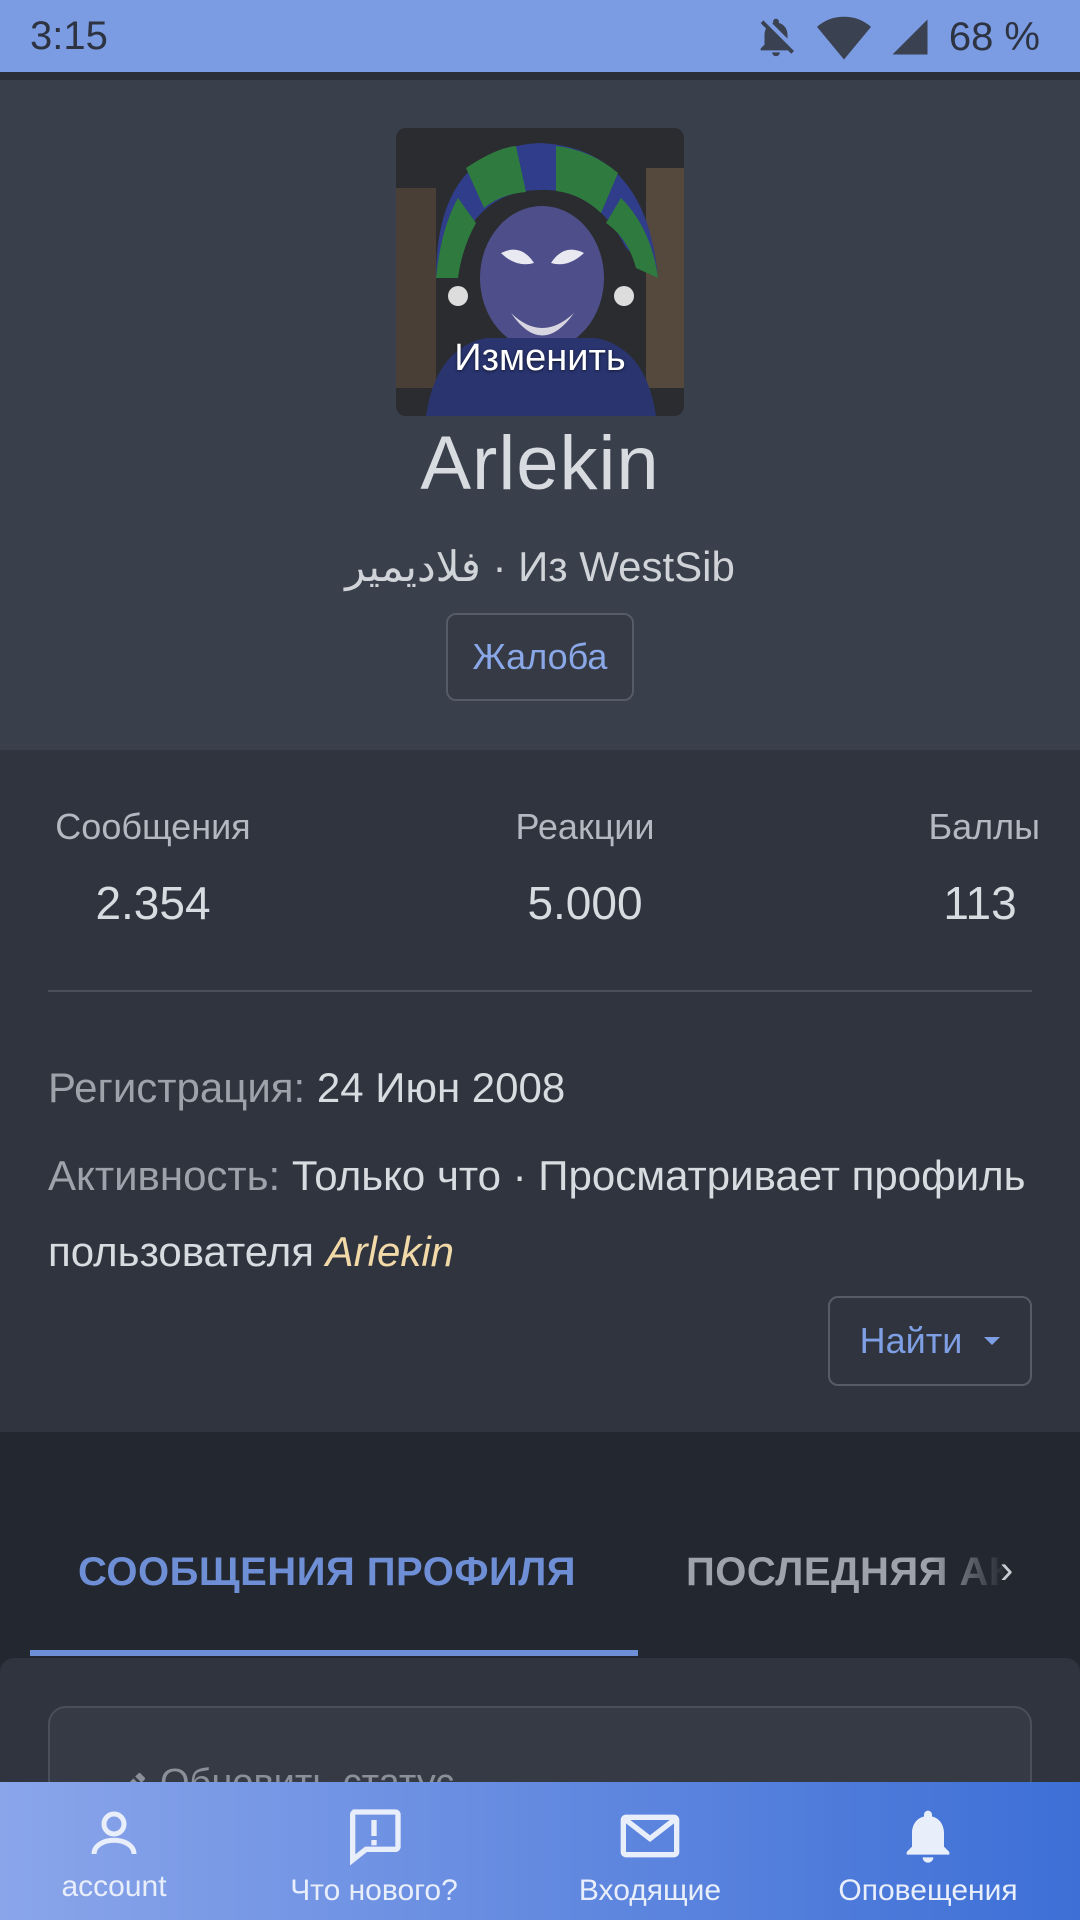  I want to click on inbox-icon, so click(650, 1836).